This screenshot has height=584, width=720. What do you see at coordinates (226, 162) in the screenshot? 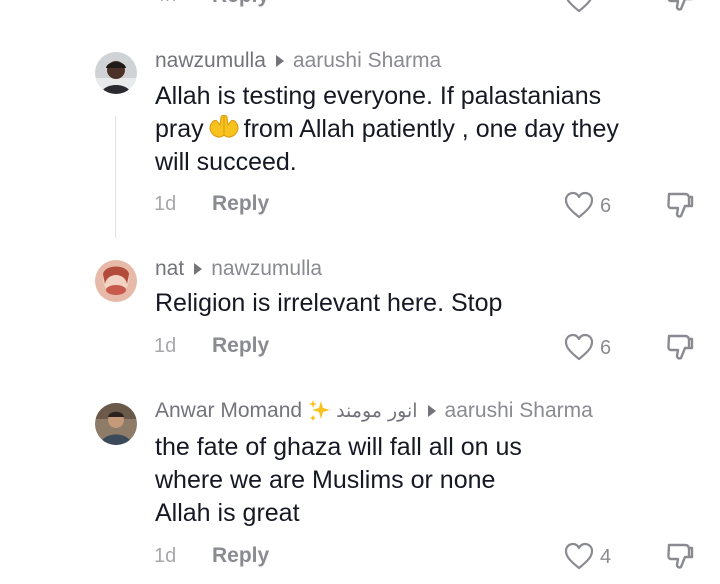
I see `comment-line: will succeed.` at bounding box center [226, 162].